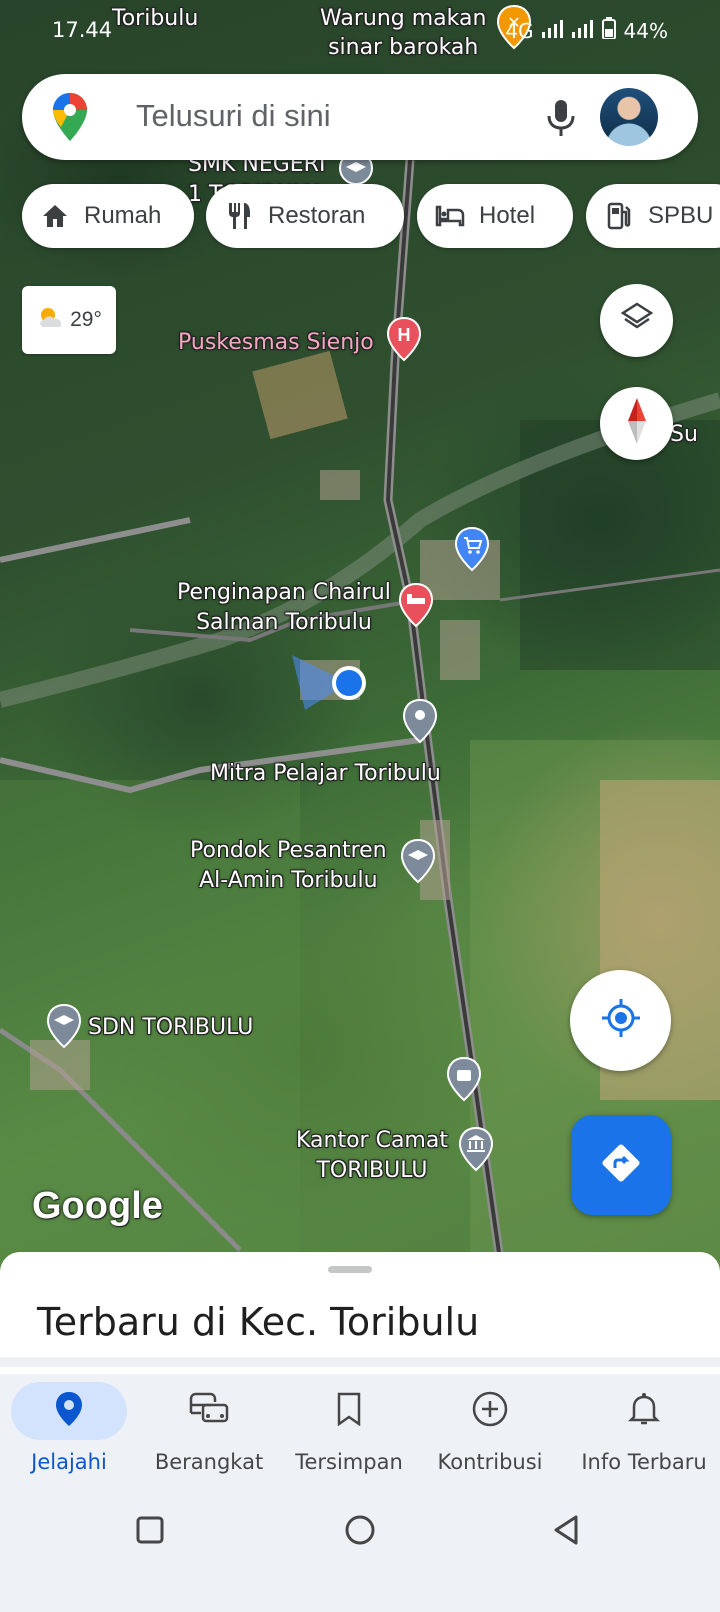 Image resolution: width=720 pixels, height=1612 pixels. Describe the element at coordinates (360, 1553) in the screenshot. I see `system-navigation` at that location.